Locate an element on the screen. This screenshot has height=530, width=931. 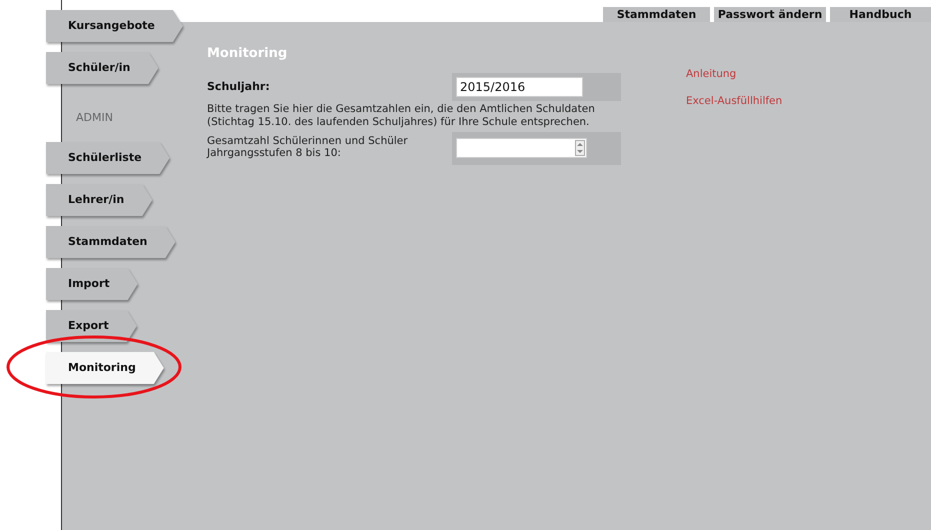
nav-tab: Schülerliste is located at coordinates (108, 158).